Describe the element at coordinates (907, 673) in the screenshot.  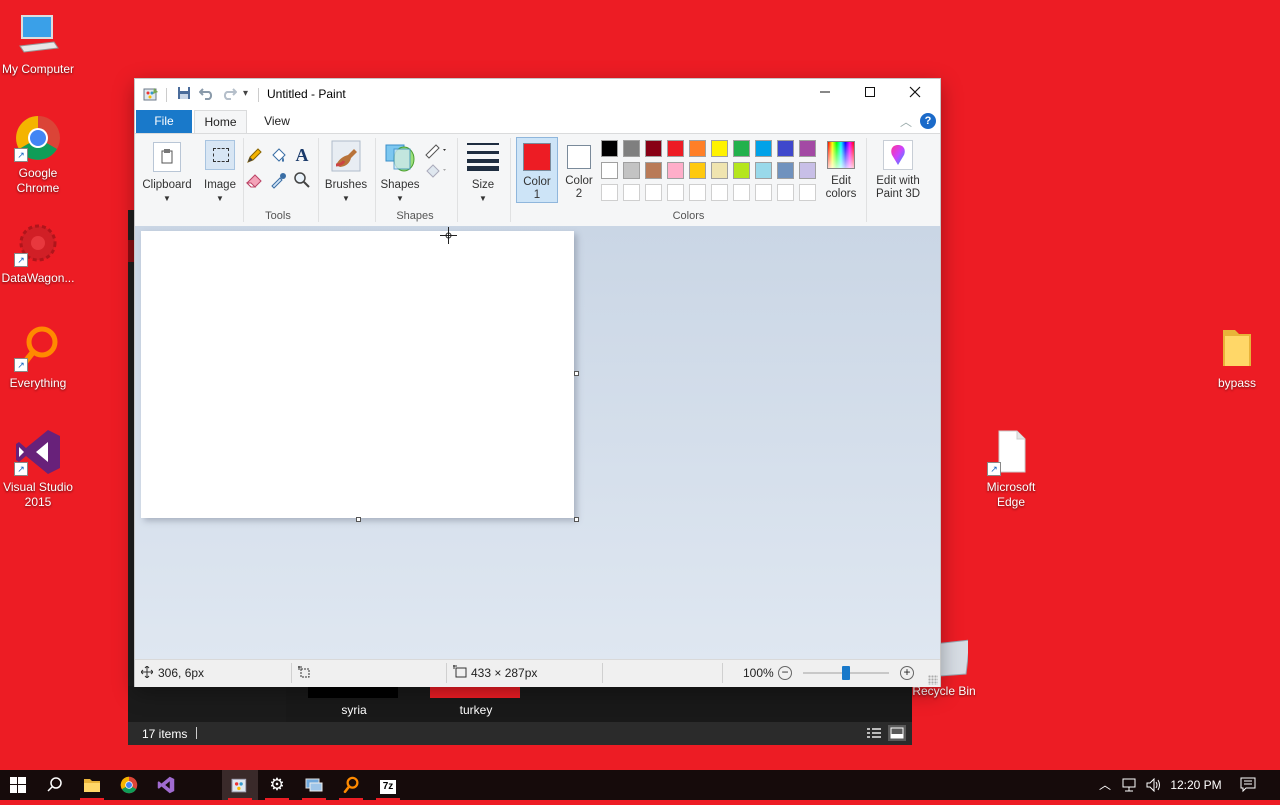
I see `zoom-in-button: +` at that location.